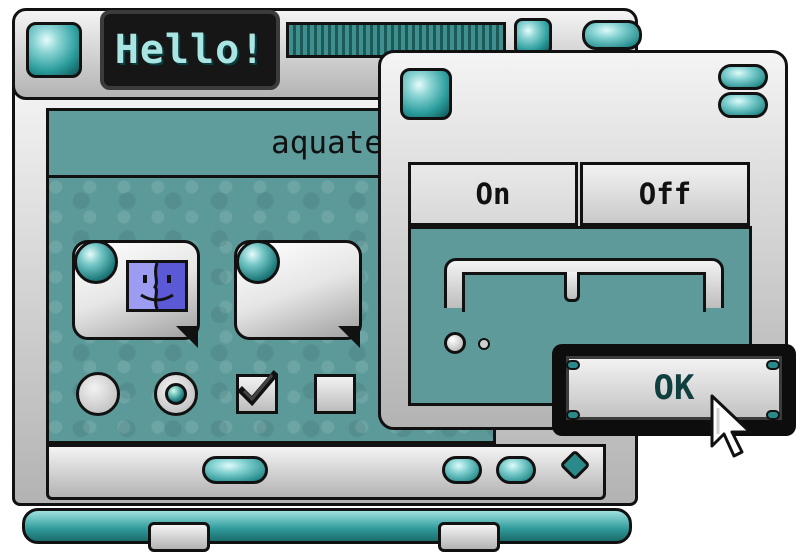  What do you see at coordinates (258, 262) in the screenshot?
I see `blank-ball-icon` at bounding box center [258, 262].